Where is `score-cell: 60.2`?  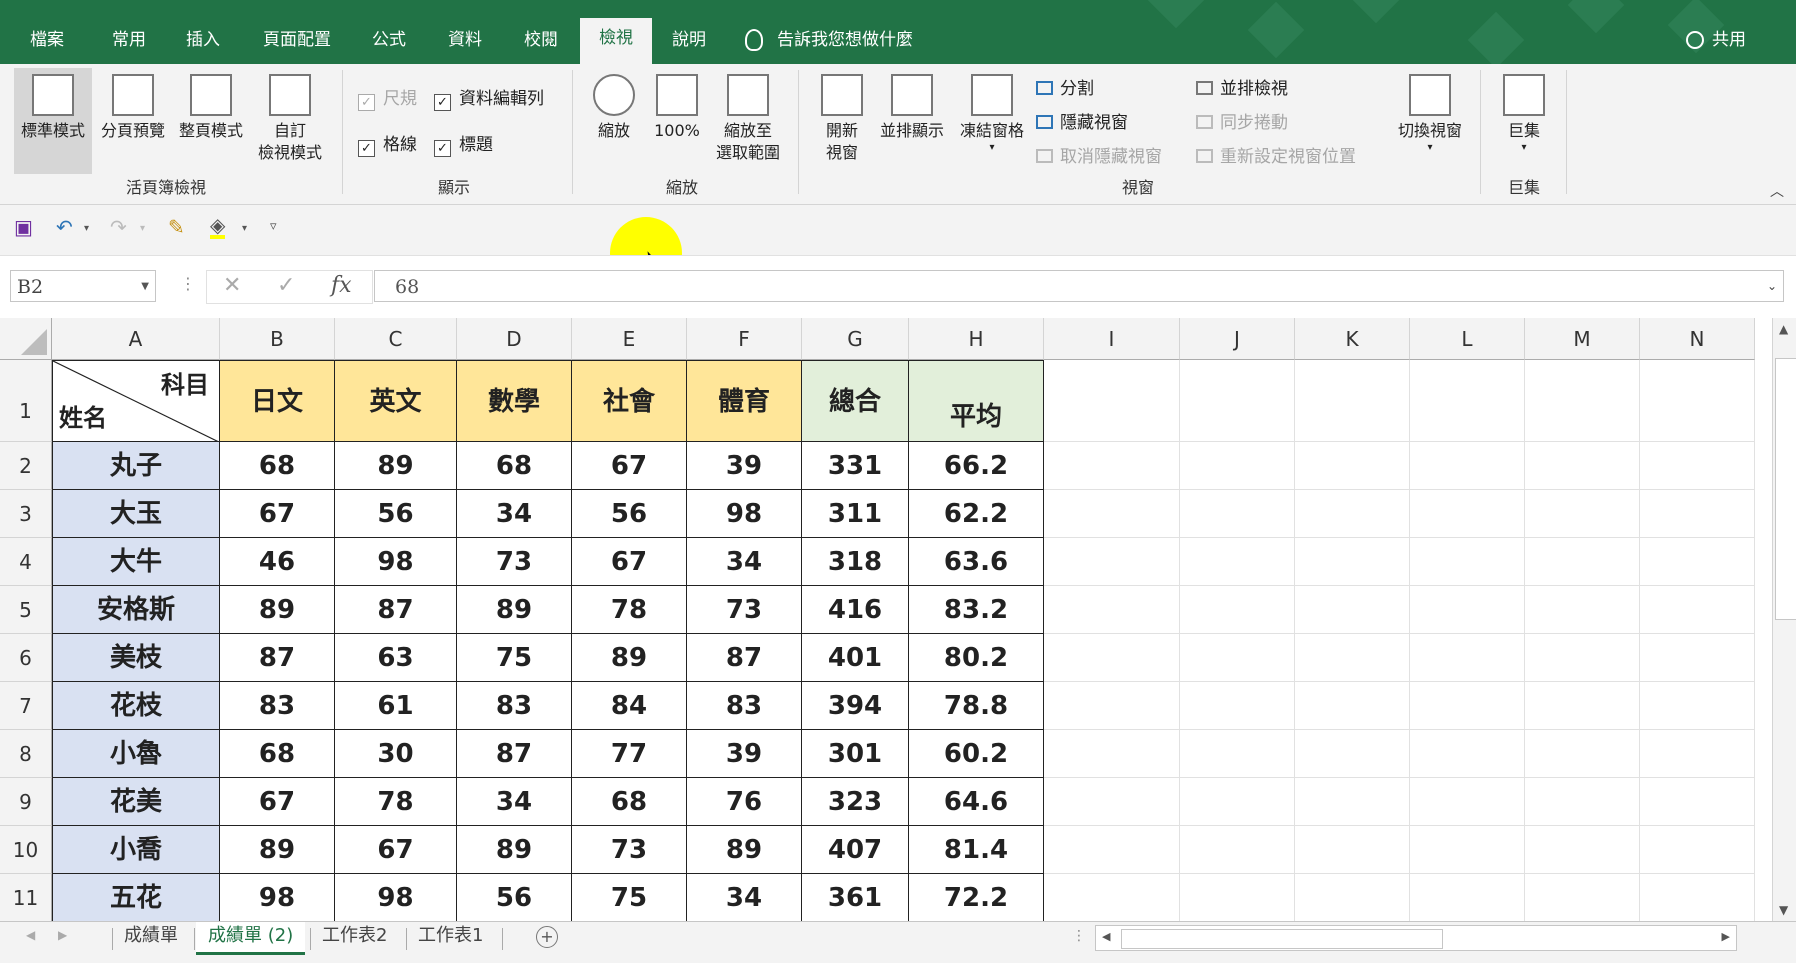
score-cell: 60.2 is located at coordinates (976, 754).